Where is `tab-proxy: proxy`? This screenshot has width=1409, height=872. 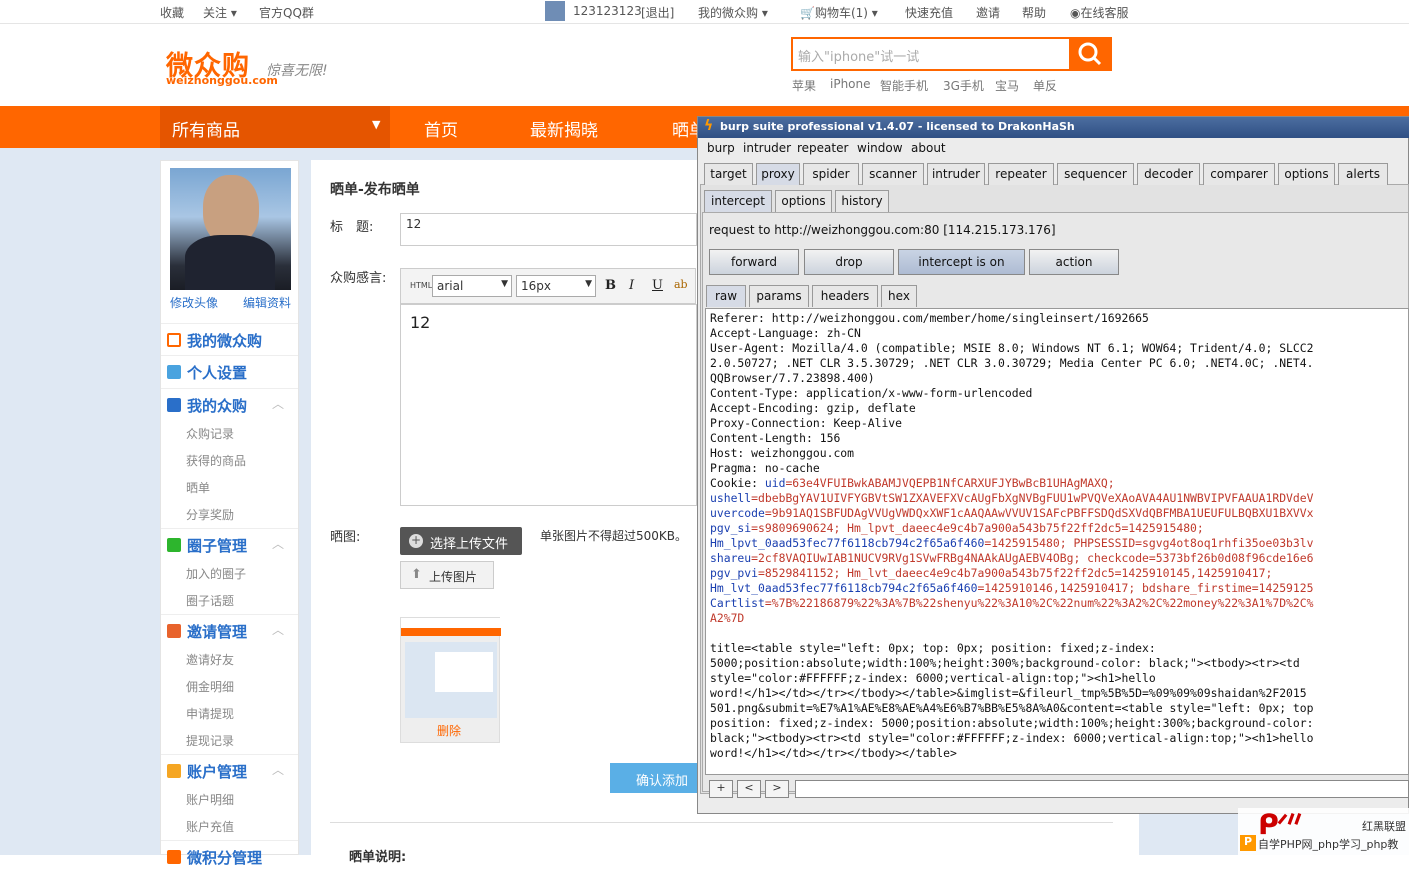 tab-proxy: proxy is located at coordinates (778, 174).